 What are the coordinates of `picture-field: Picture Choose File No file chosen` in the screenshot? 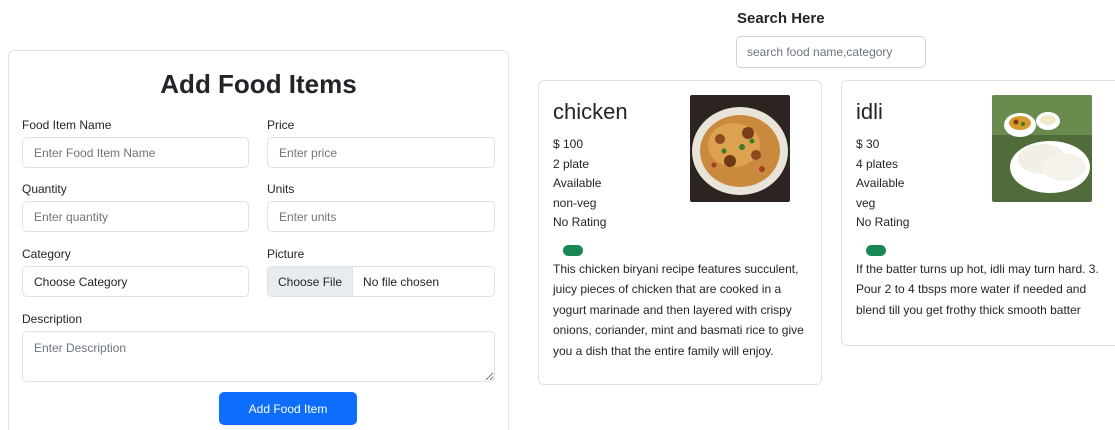 It's located at (381, 272).